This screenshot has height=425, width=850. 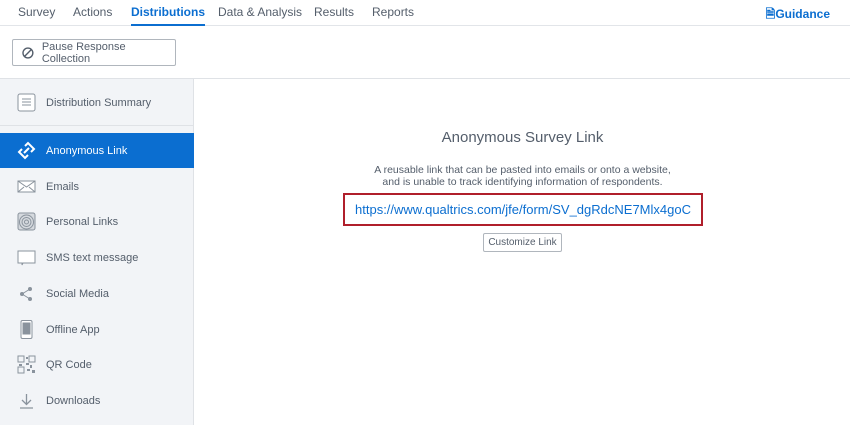 I want to click on sidebar-item-sms: SMS text message, so click(x=97, y=257).